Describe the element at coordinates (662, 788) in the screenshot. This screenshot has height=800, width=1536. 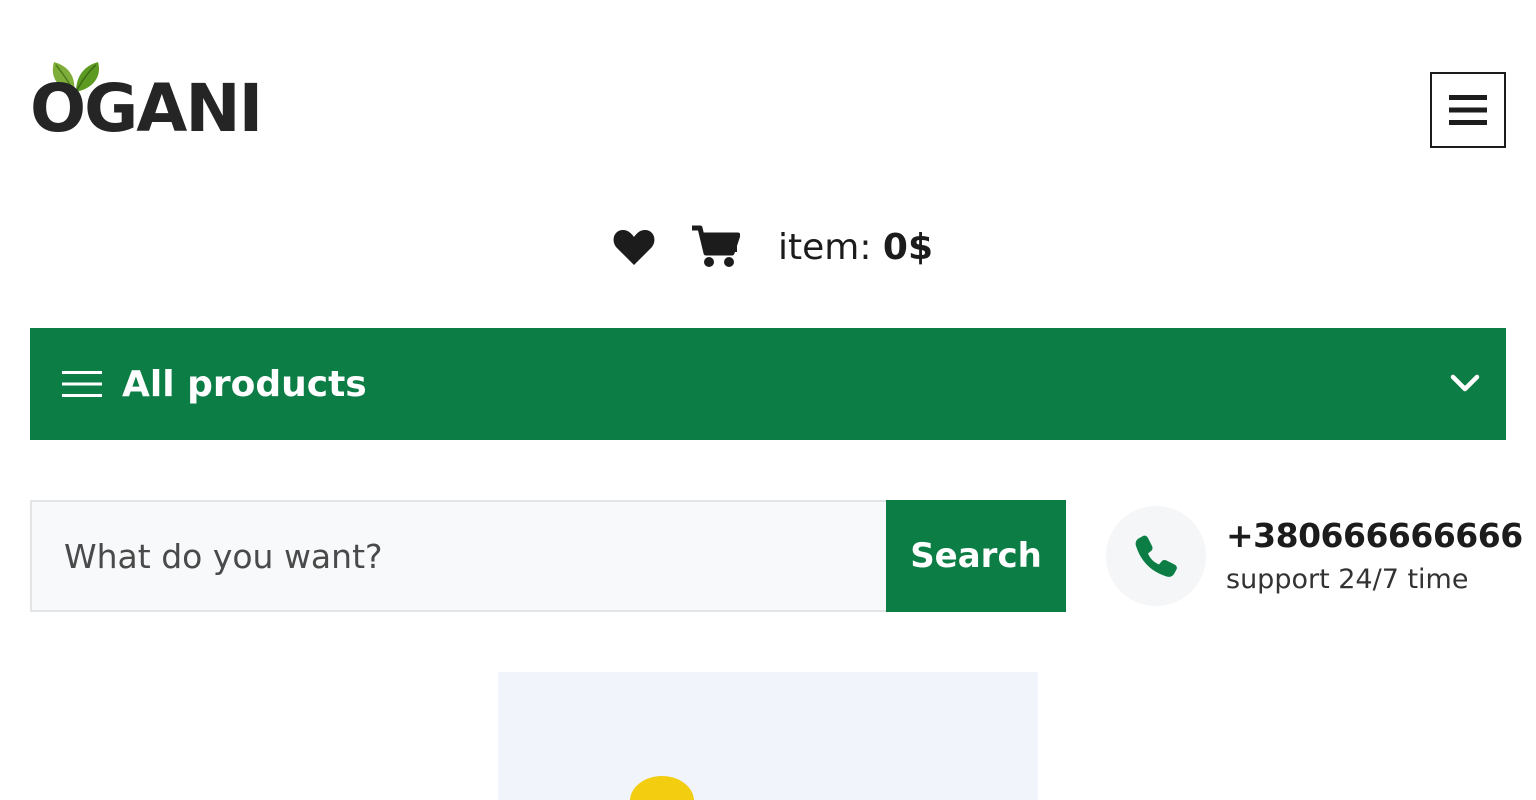
I see `lemon-image` at that location.